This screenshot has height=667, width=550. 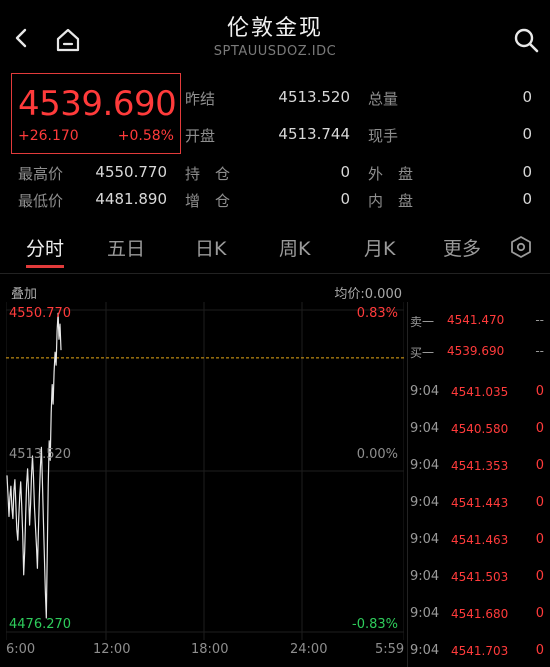 What do you see at coordinates (200, 136) in the screenshot?
I see `stat-label-open: 开盘` at bounding box center [200, 136].